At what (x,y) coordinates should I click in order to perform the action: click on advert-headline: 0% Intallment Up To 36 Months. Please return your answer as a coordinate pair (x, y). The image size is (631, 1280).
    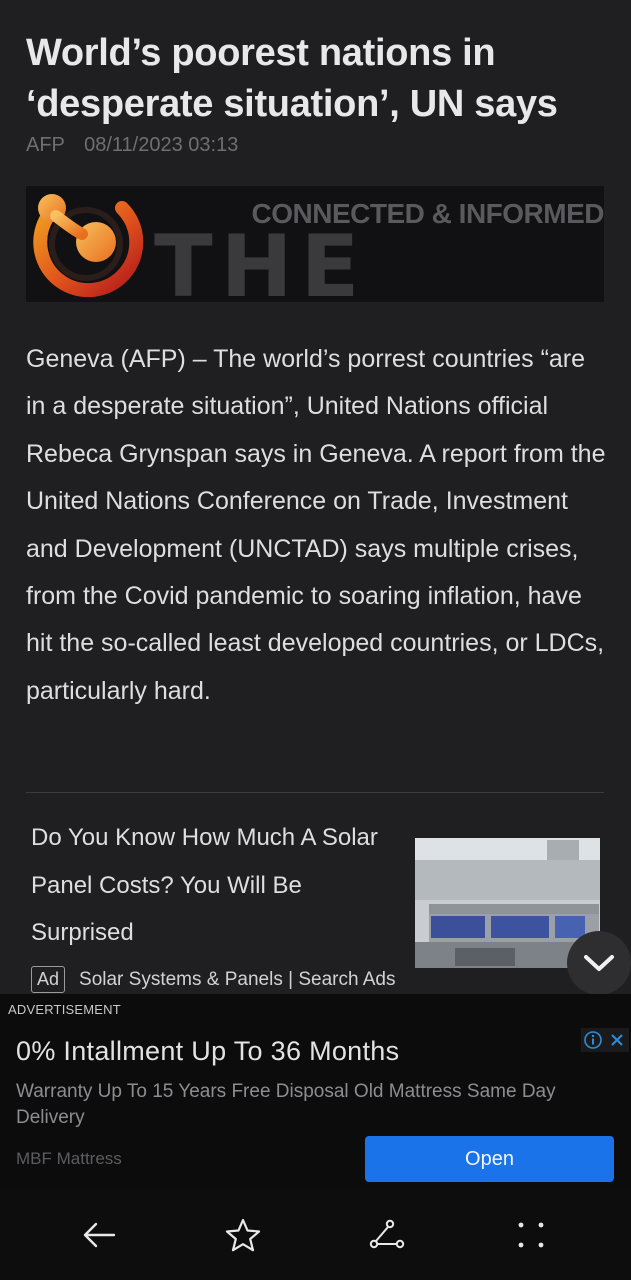
    Looking at the image, I should click on (207, 1051).